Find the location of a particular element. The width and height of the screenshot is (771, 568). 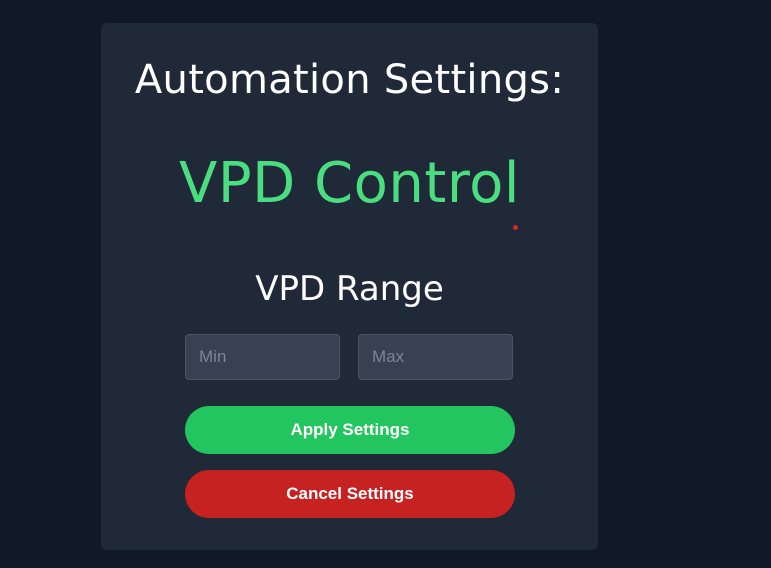

cancel-settings-button: Cancel Settings is located at coordinates (350, 494).